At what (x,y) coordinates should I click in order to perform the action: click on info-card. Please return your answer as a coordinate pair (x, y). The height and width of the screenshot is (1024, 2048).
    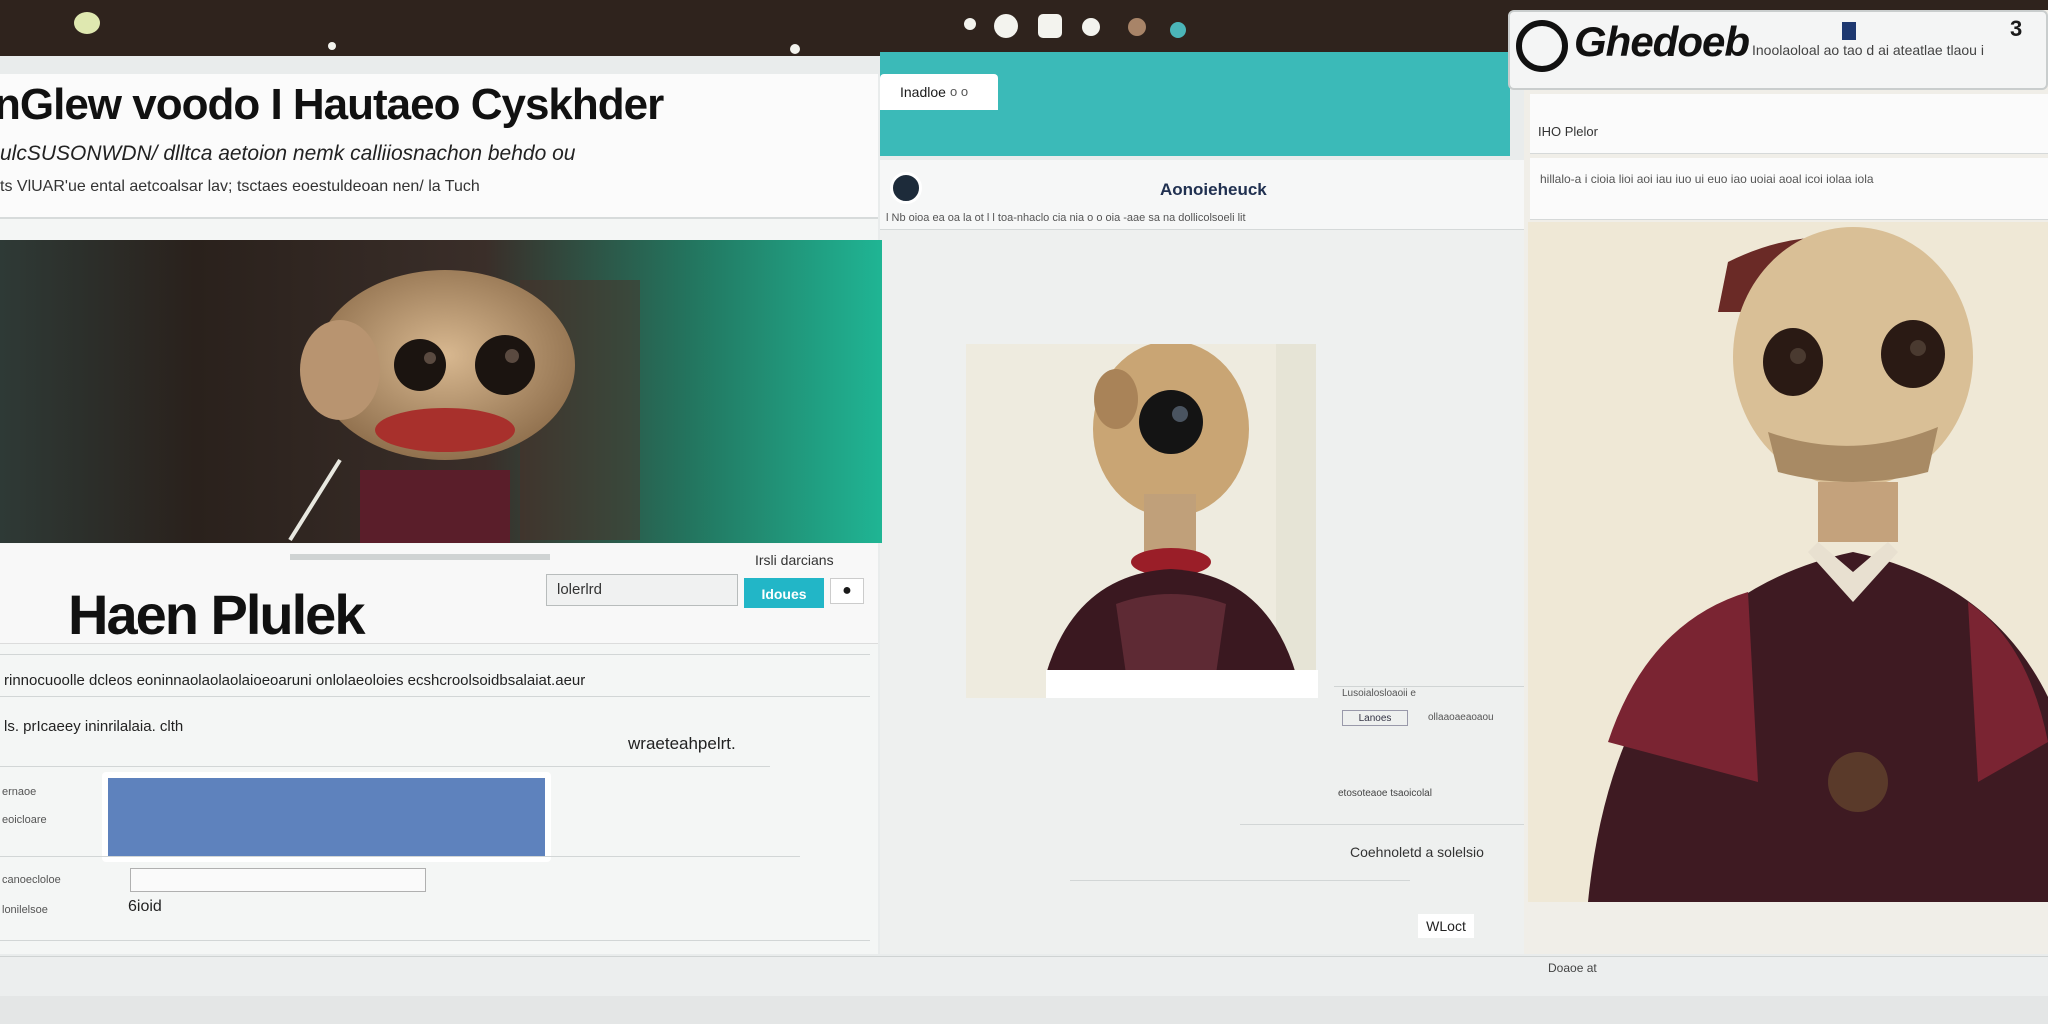
    Looking at the image, I should click on (1429, 735).